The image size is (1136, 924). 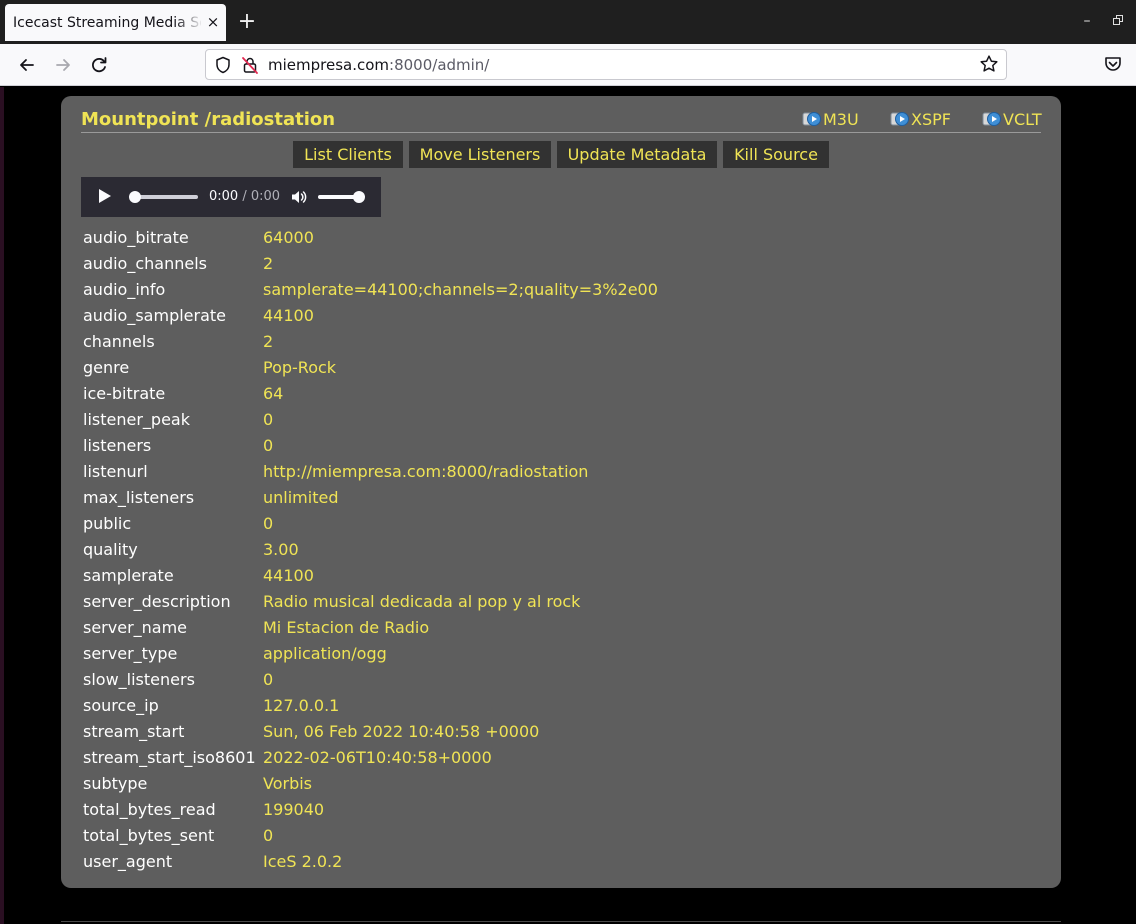 What do you see at coordinates (299, 197) in the screenshot?
I see `volume-icon` at bounding box center [299, 197].